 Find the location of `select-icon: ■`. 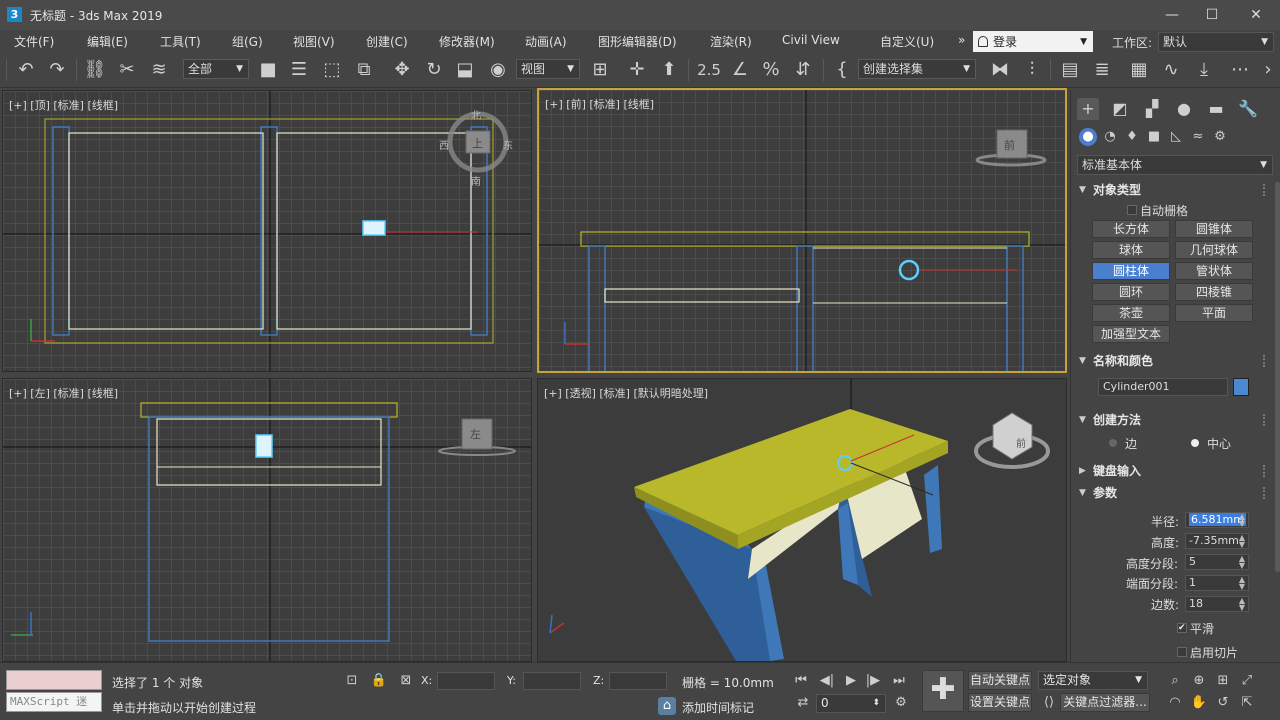

select-icon: ■ is located at coordinates (268, 70).